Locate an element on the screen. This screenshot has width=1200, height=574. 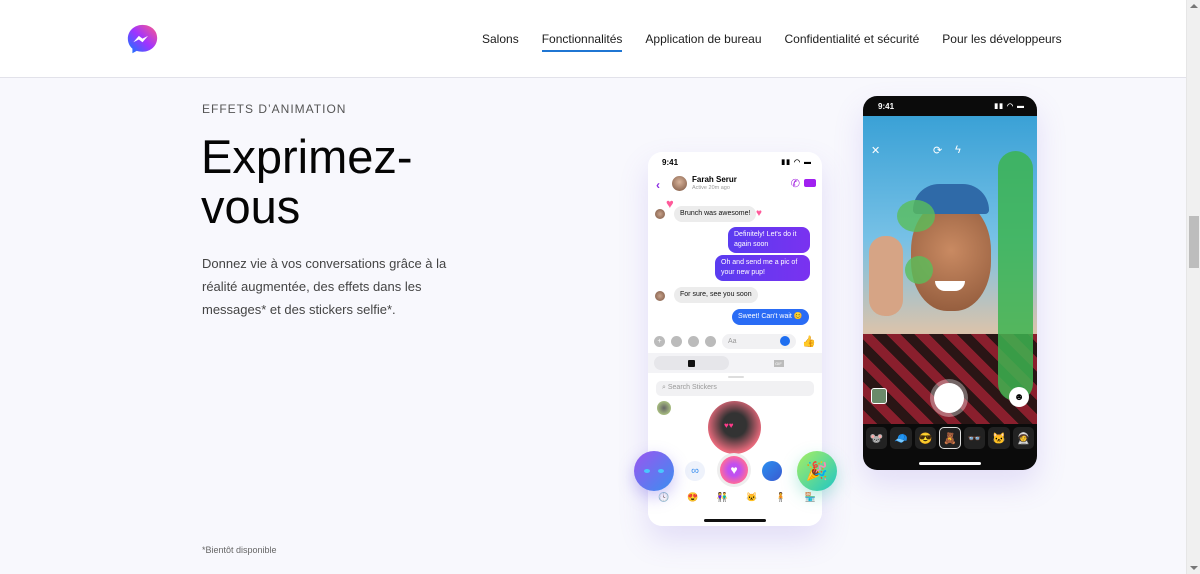
video-call-icon is located at coordinates (810, 183).